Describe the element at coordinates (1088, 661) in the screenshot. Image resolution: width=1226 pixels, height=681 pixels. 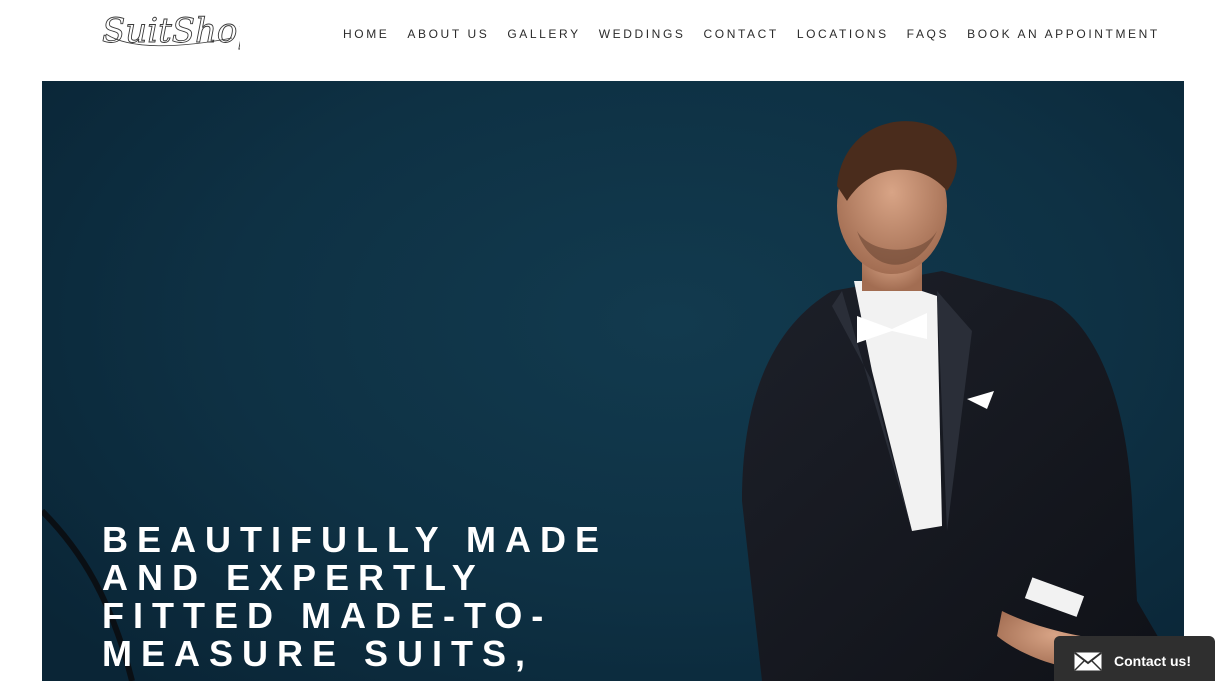
I see `mail-icon` at that location.